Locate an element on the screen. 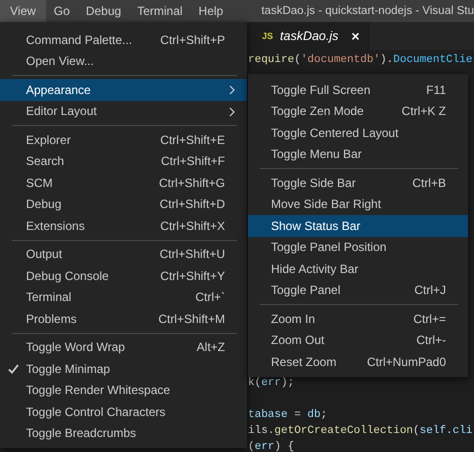 The height and width of the screenshot is (452, 474). menu-item: Terminal Ctrl+` is located at coordinates (123, 297).